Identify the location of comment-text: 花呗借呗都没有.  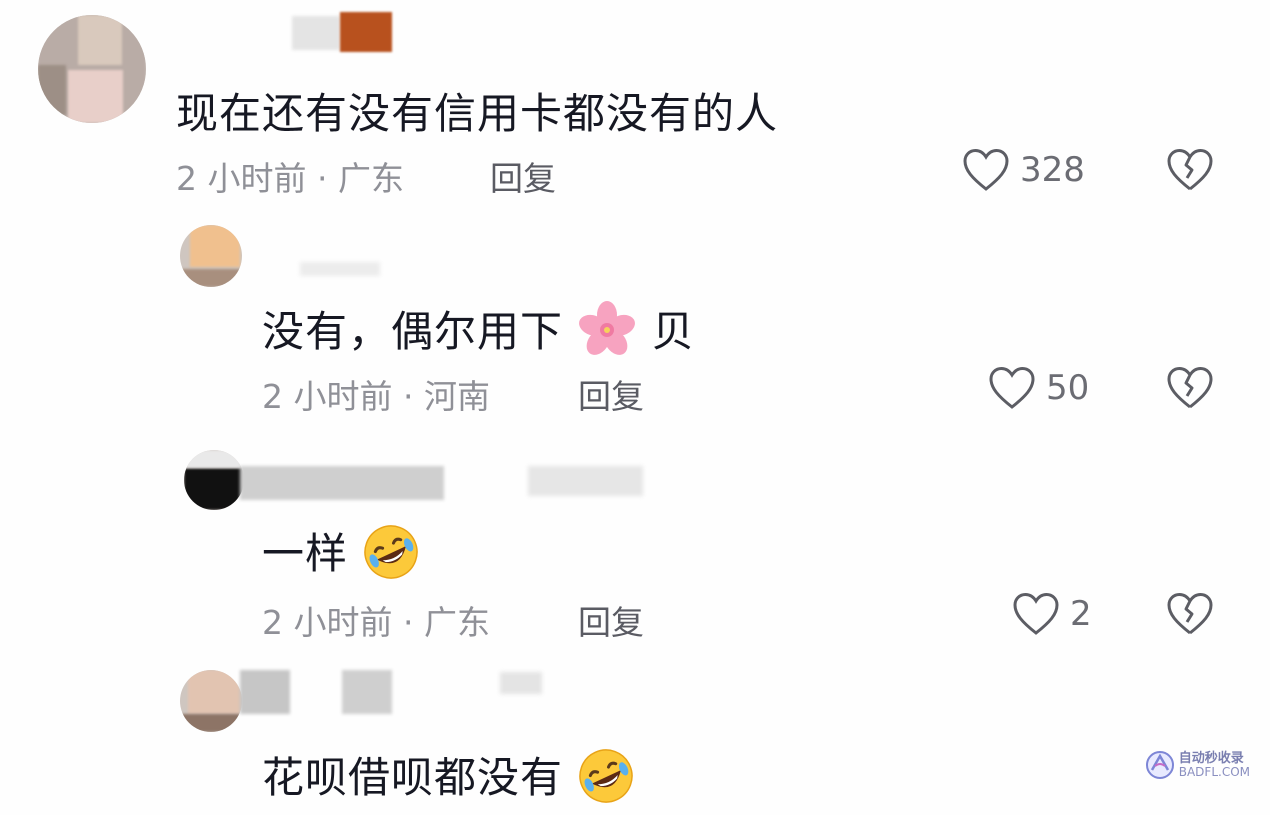
(448, 779).